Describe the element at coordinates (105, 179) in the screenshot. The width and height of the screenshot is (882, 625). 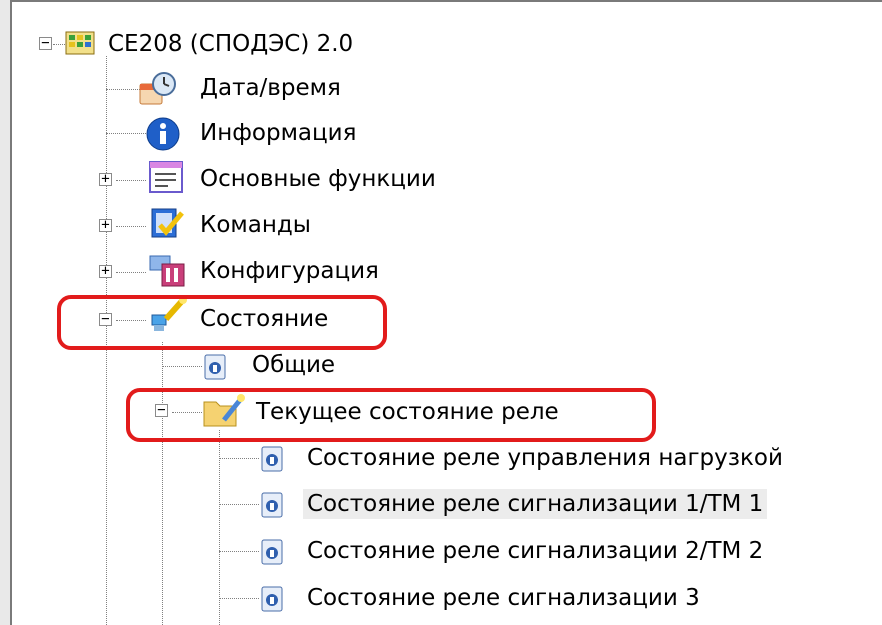
I see `expand-main-functions-toggle: +` at that location.